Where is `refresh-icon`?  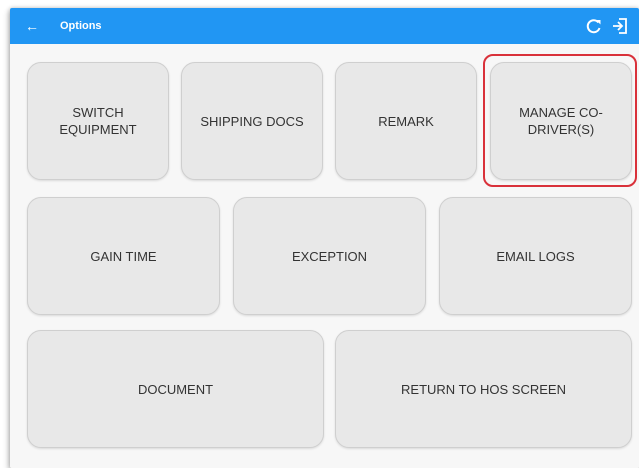 refresh-icon is located at coordinates (594, 26).